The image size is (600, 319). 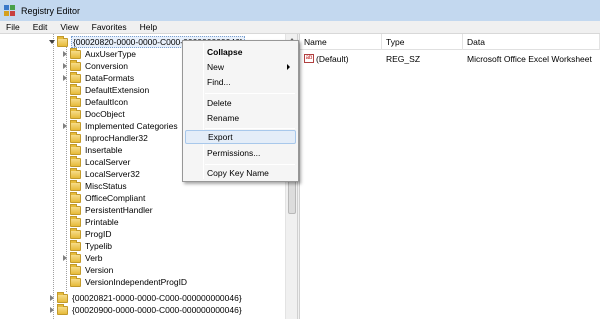 I want to click on tree-node-officecompliant: OfficeCompliant, so click(x=103, y=197).